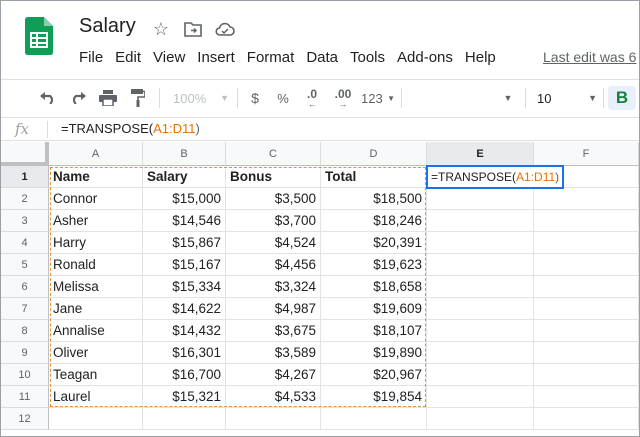 Image resolution: width=640 pixels, height=437 pixels. I want to click on cell-a6: Melissa, so click(96, 287).